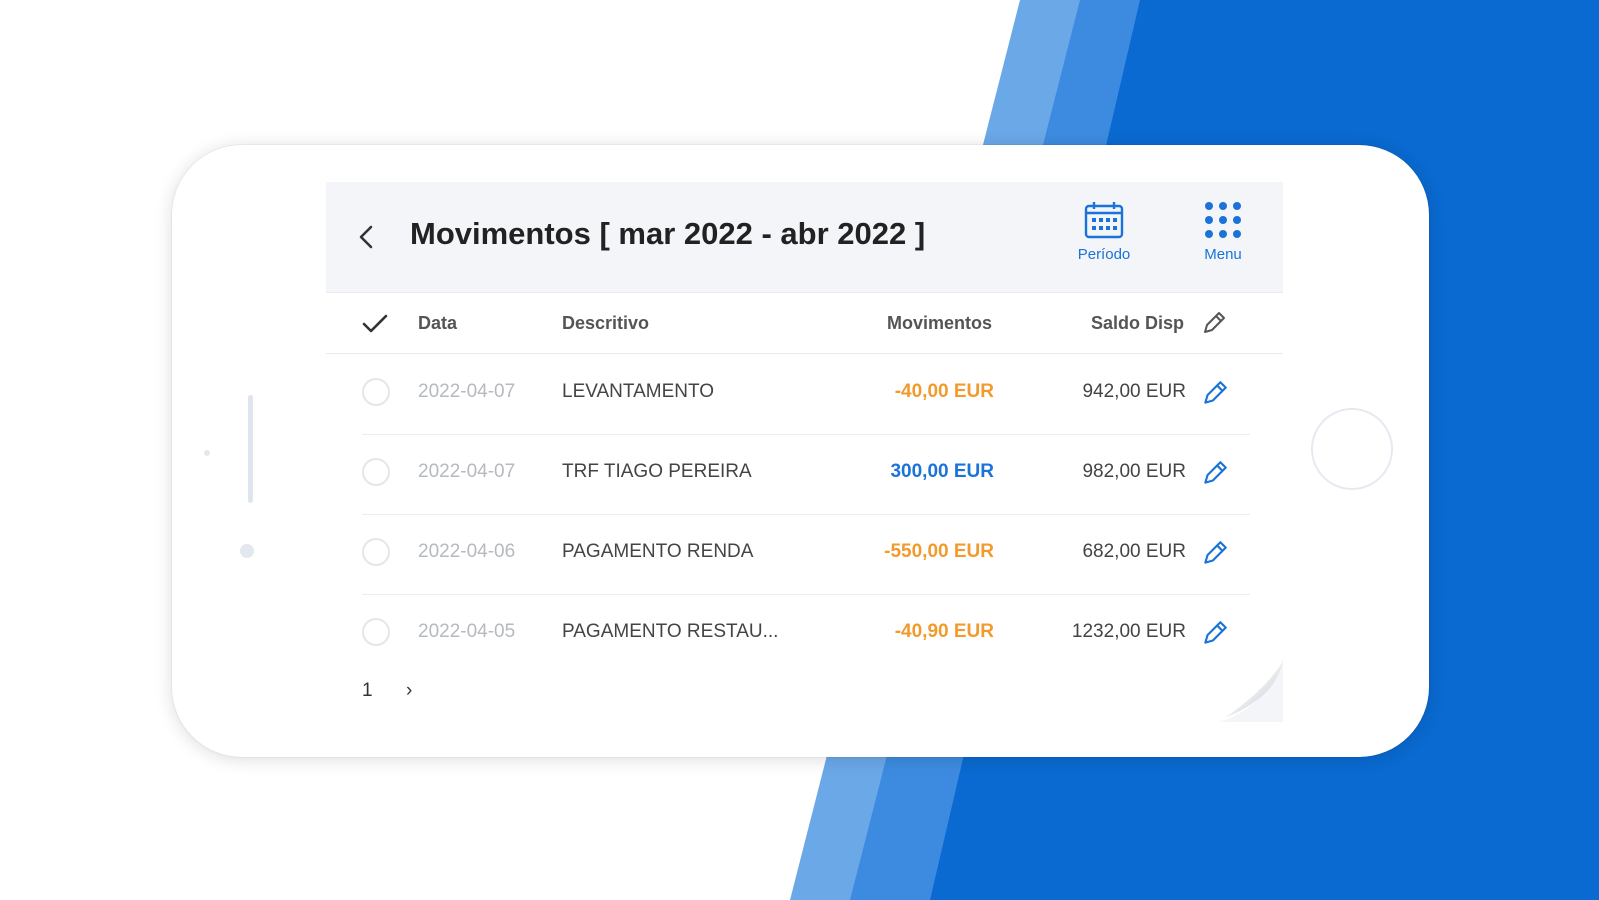  I want to click on row-date: 2022-04-06, so click(467, 551).